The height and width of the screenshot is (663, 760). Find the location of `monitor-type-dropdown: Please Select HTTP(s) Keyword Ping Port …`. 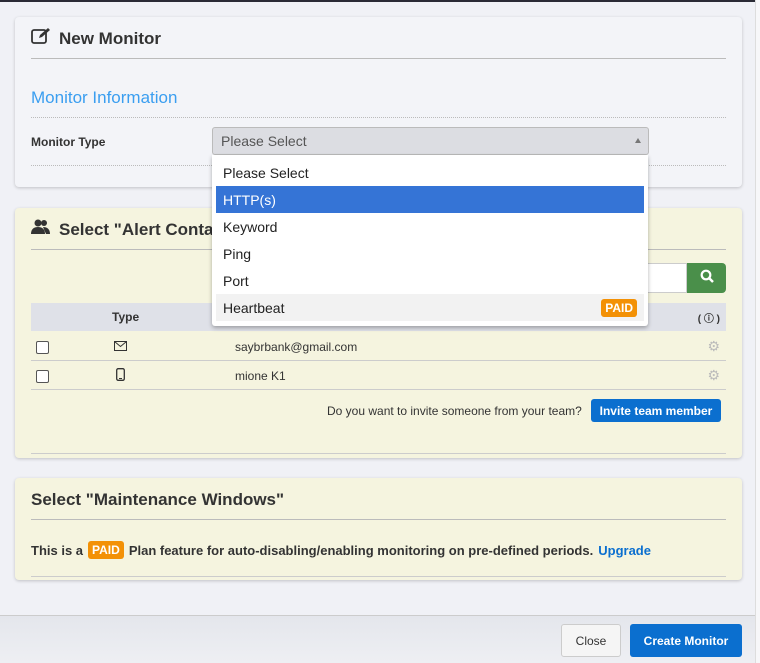

monitor-type-dropdown: Please Select HTTP(s) Keyword Ping Port … is located at coordinates (430, 240).